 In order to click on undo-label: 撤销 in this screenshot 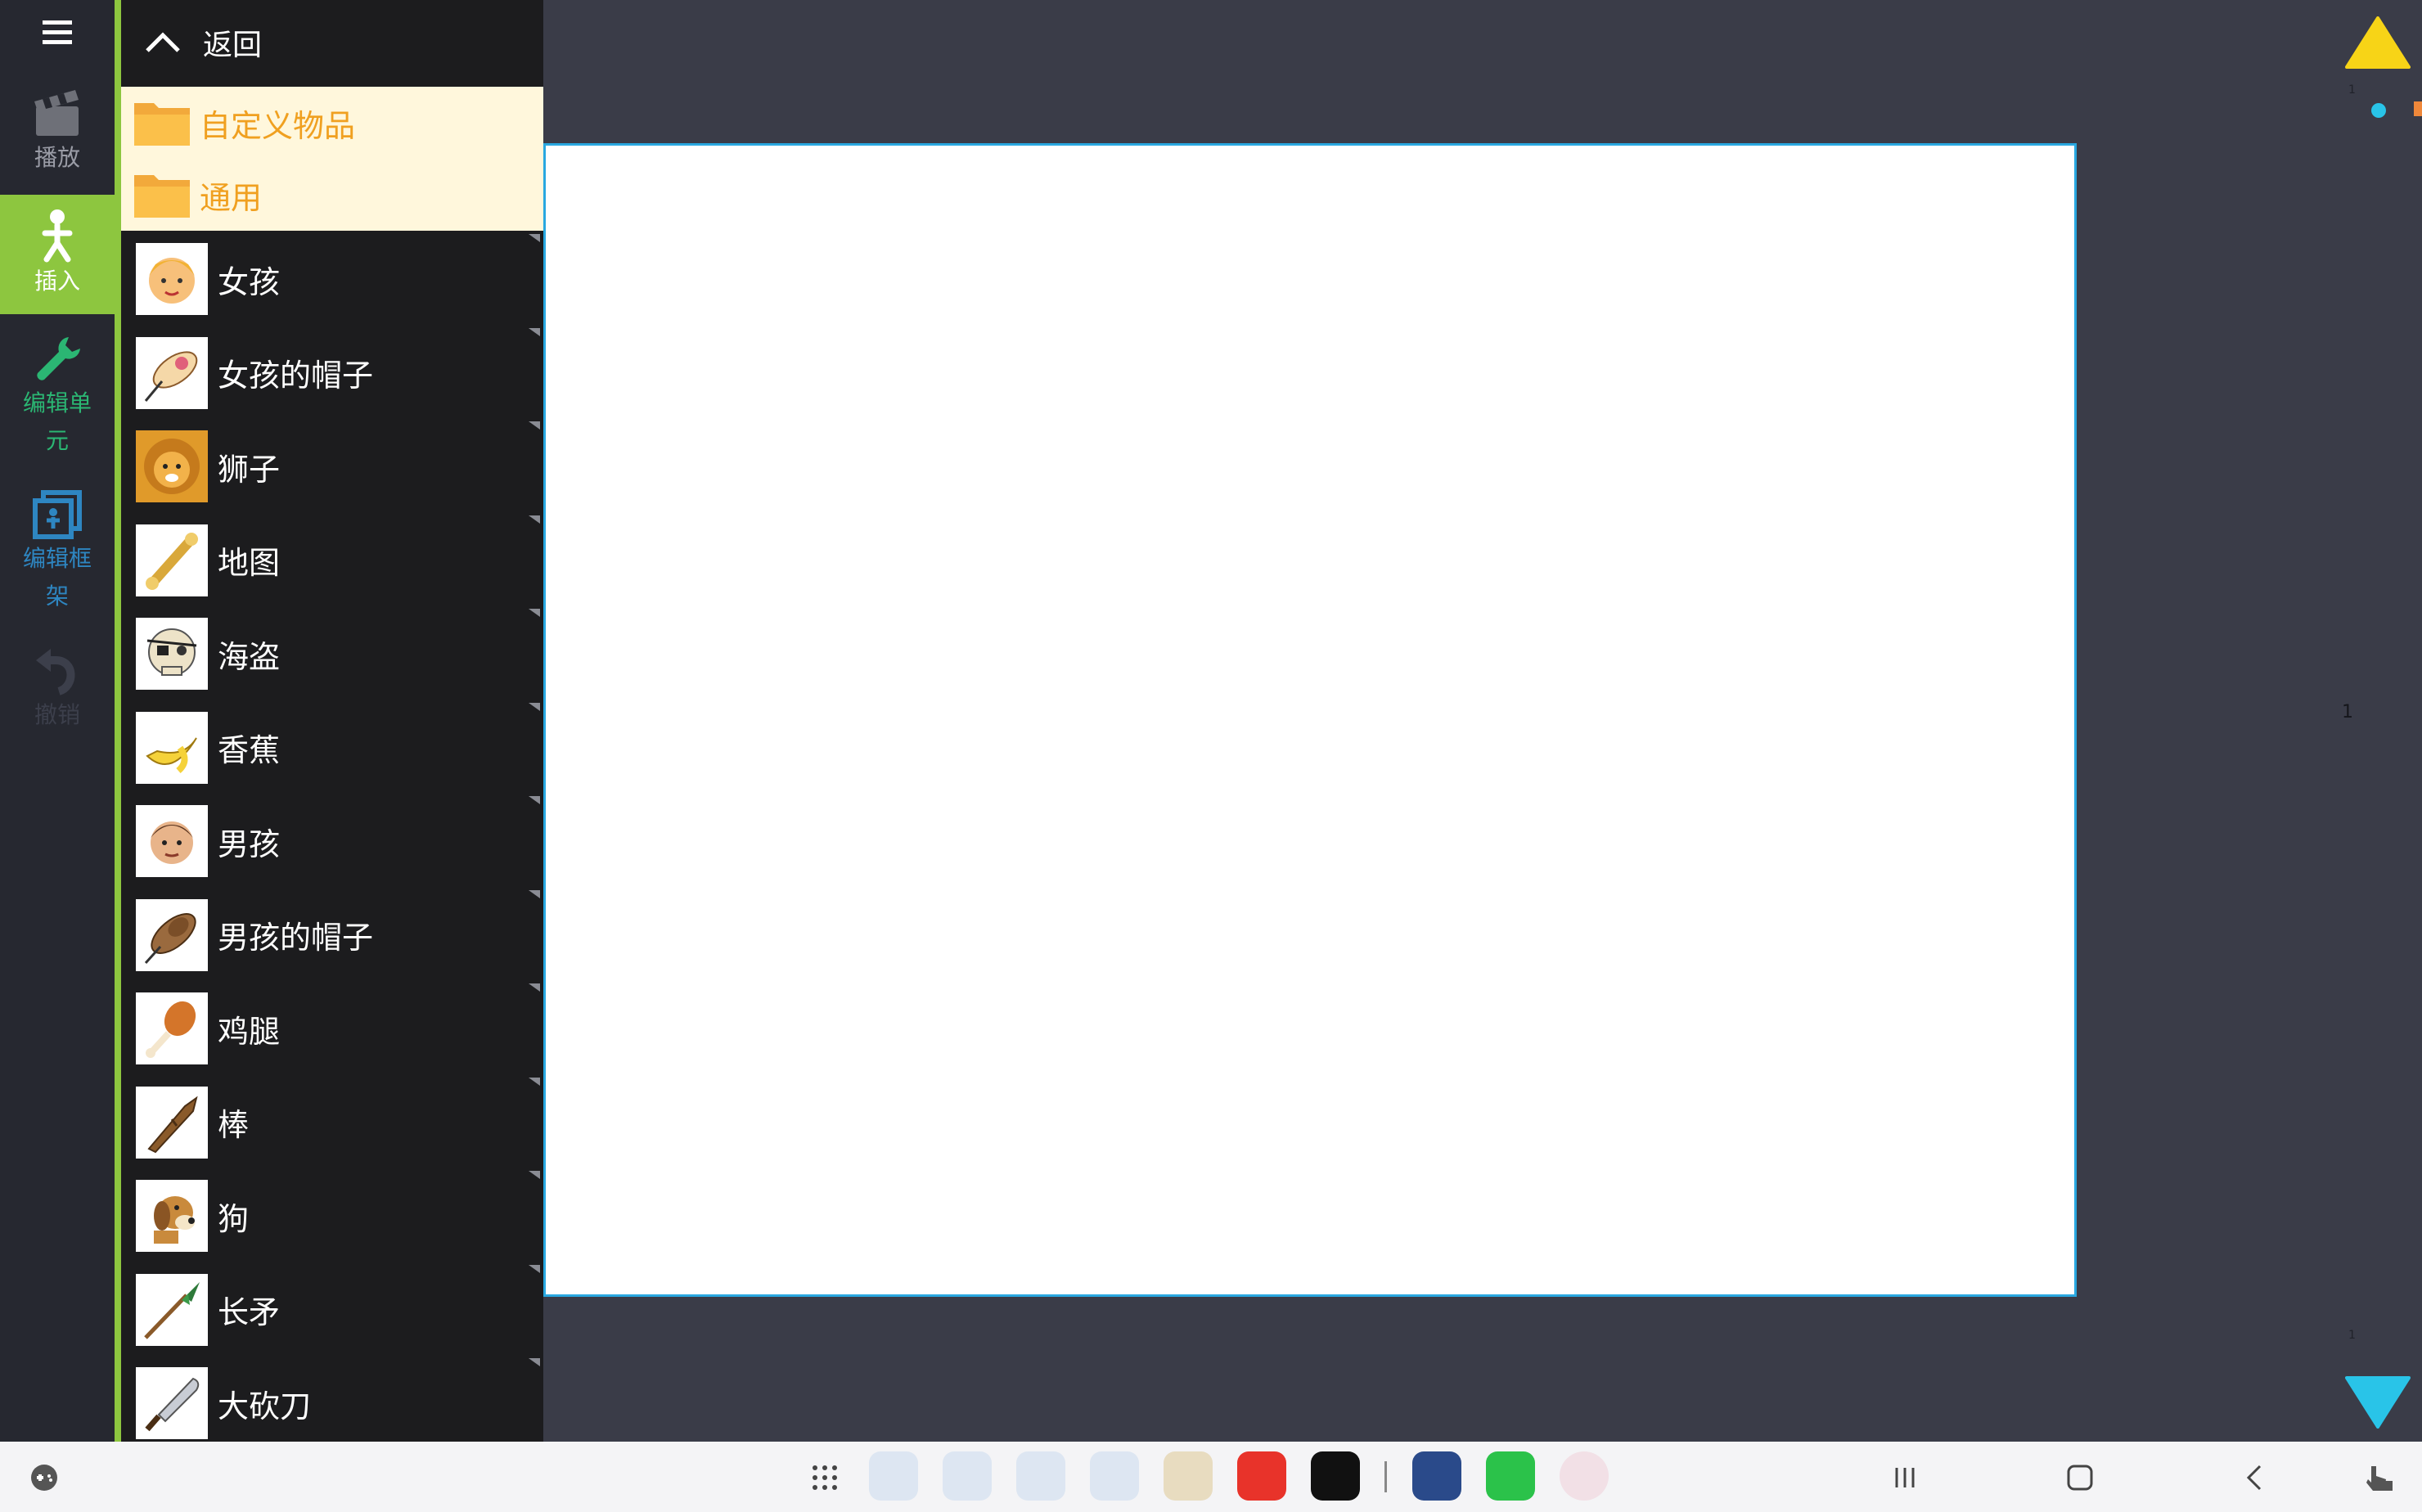, I will do `click(57, 715)`.